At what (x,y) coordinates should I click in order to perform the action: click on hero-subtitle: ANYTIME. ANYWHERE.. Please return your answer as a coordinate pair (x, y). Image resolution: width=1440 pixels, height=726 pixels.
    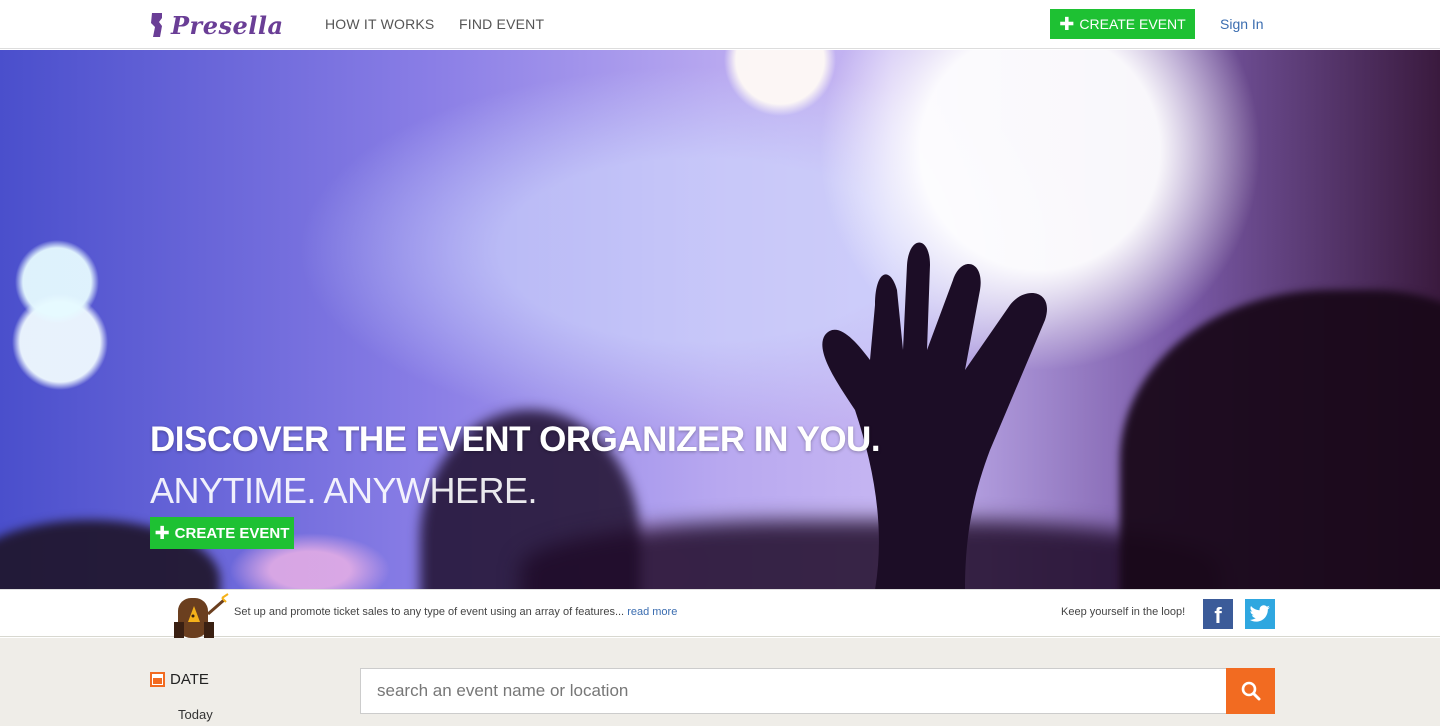
    Looking at the image, I should click on (344, 490).